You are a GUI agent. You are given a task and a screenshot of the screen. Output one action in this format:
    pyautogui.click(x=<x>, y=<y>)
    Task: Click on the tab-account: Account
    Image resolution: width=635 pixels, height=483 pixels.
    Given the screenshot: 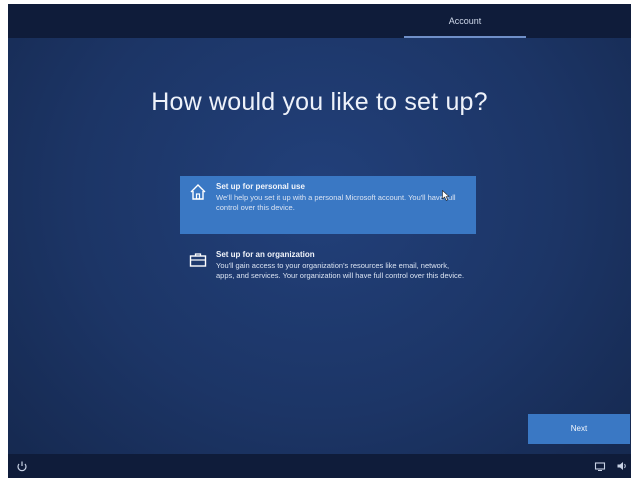 What is the action you would take?
    pyautogui.click(x=465, y=21)
    